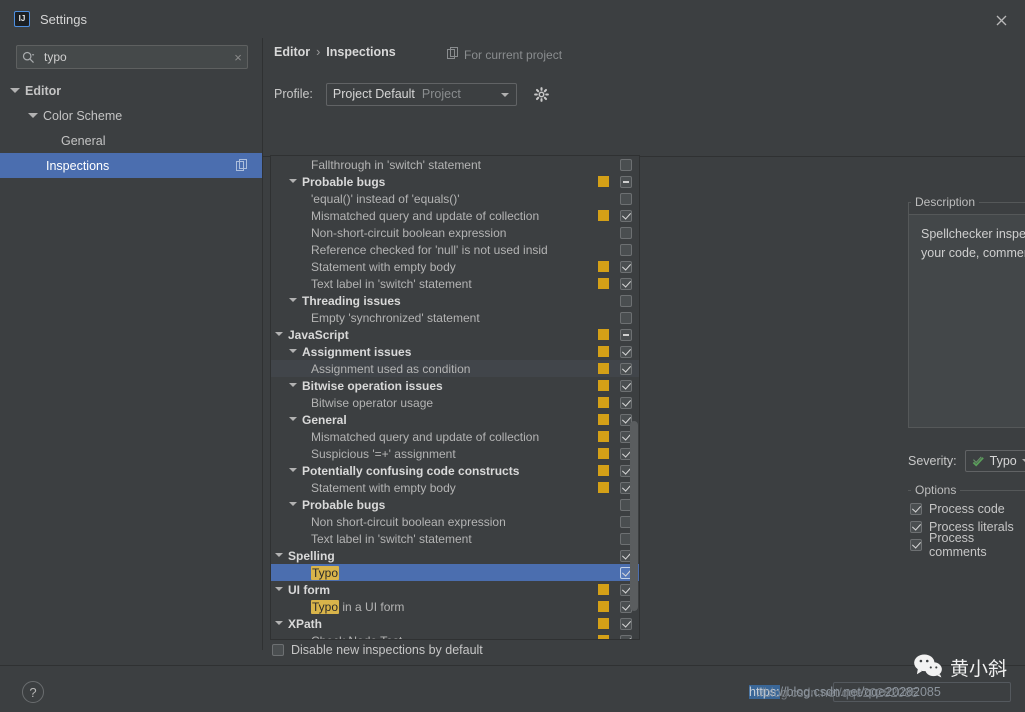 This screenshot has height=712, width=1025. Describe the element at coordinates (994, 461) in the screenshot. I see `severity-dropdown: Typo` at that location.